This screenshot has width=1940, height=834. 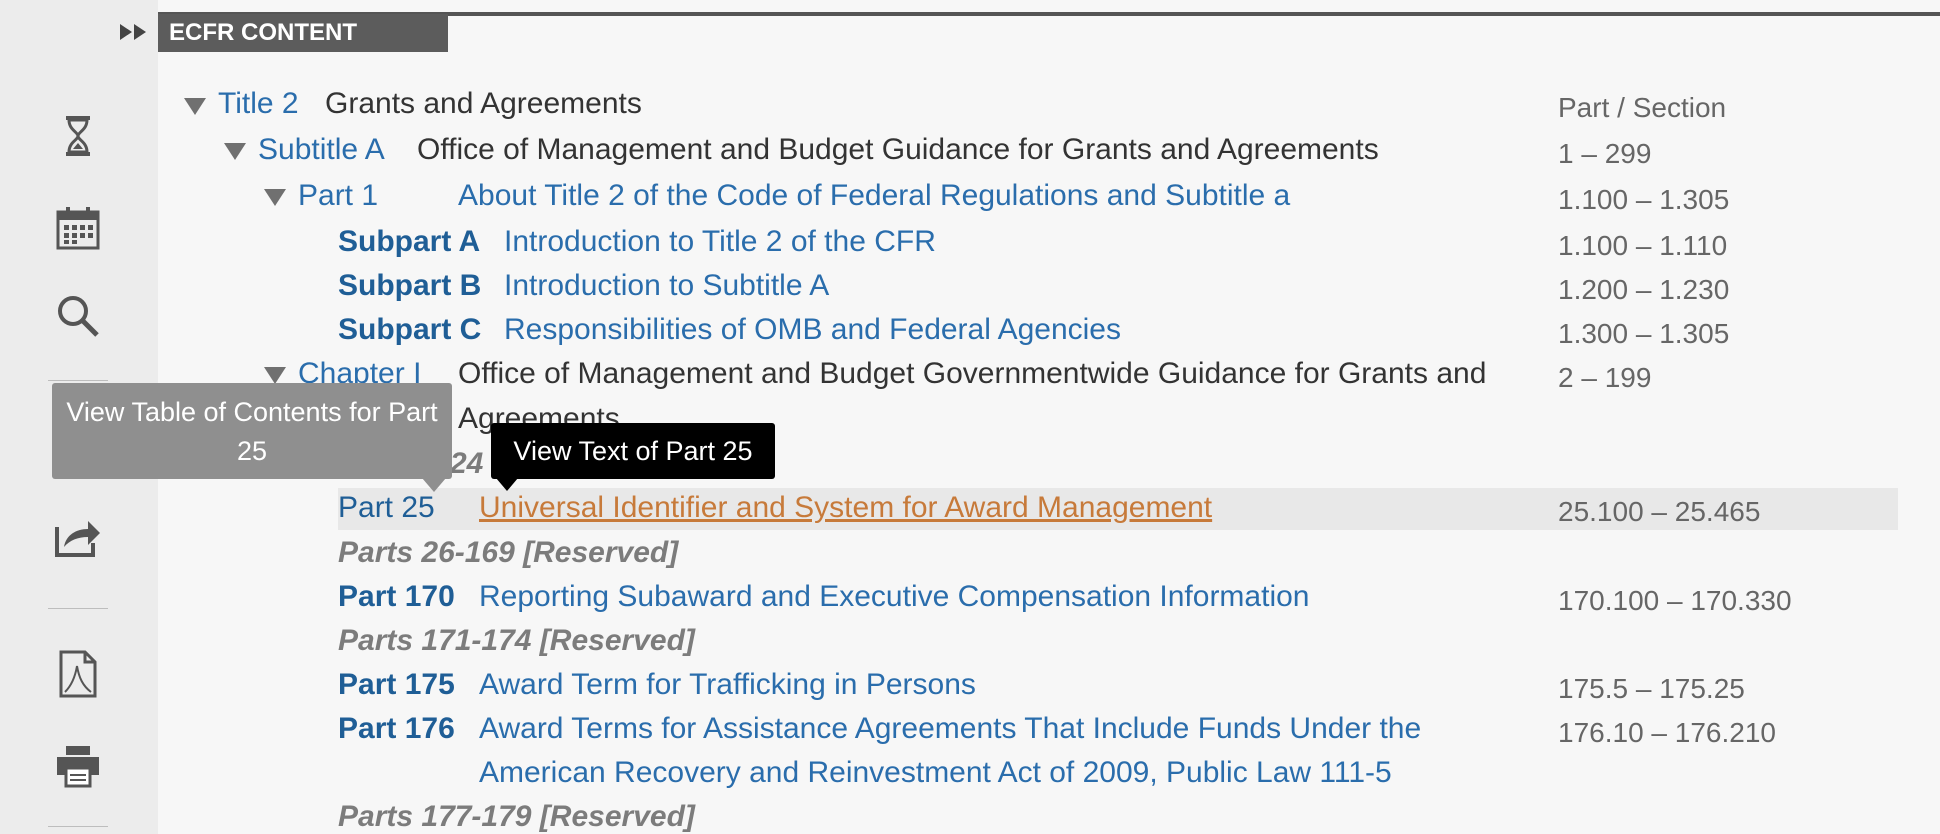 I want to click on section-range: 170.100 – 170.330, so click(x=1675, y=600).